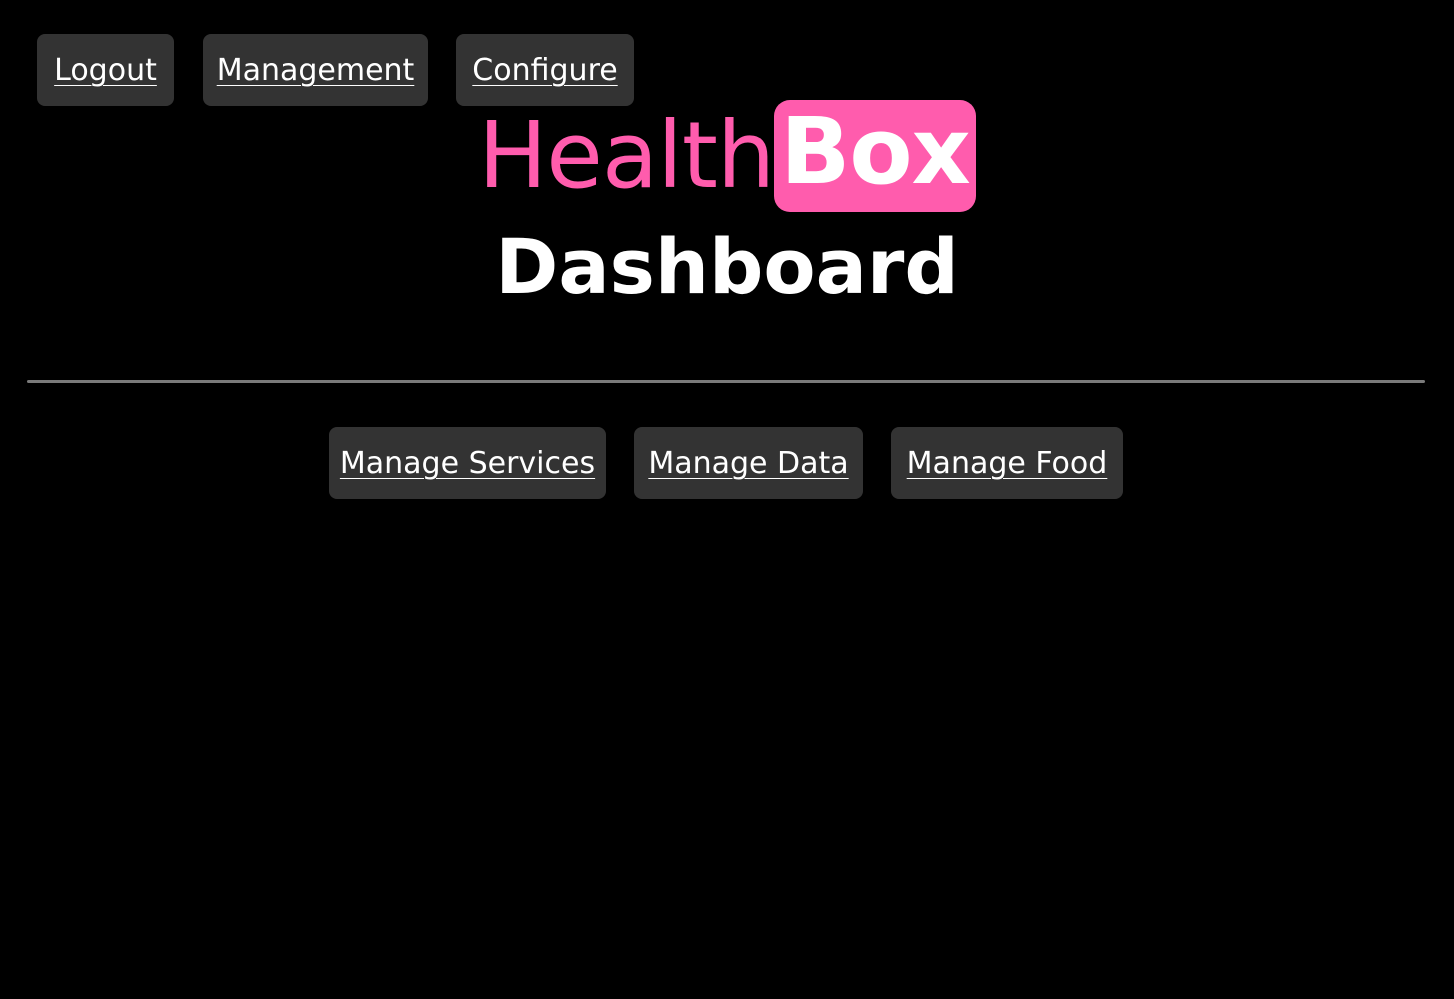 This screenshot has width=1454, height=999. I want to click on brand-logo-health: Health, so click(626, 155).